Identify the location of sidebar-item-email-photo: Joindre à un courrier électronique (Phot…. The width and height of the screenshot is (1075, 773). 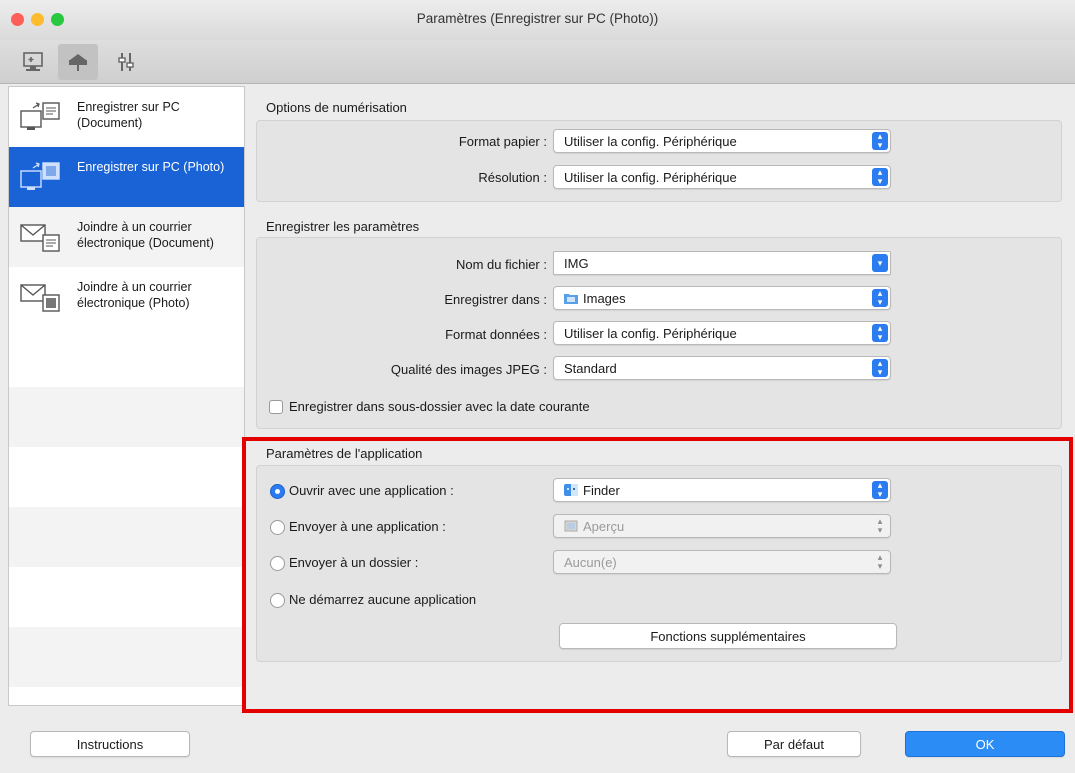
(126, 297).